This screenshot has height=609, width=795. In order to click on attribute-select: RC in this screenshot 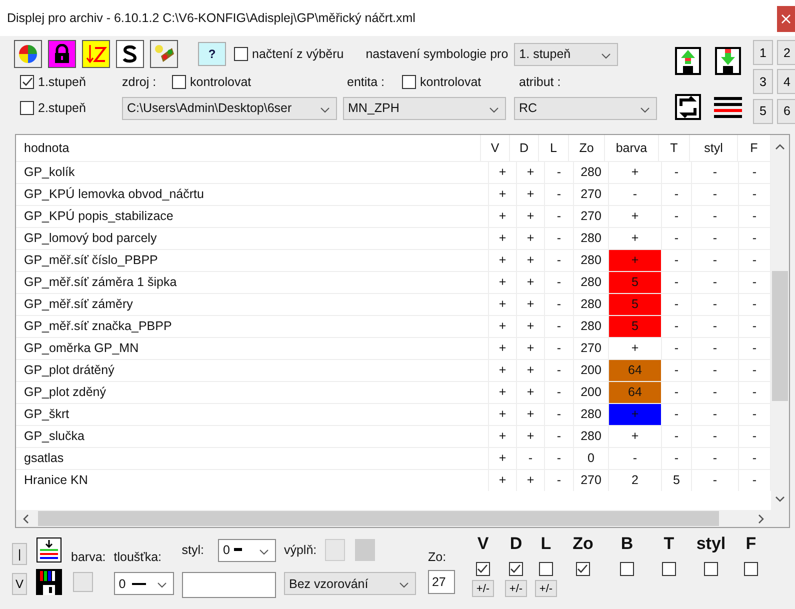, I will do `click(585, 108)`.